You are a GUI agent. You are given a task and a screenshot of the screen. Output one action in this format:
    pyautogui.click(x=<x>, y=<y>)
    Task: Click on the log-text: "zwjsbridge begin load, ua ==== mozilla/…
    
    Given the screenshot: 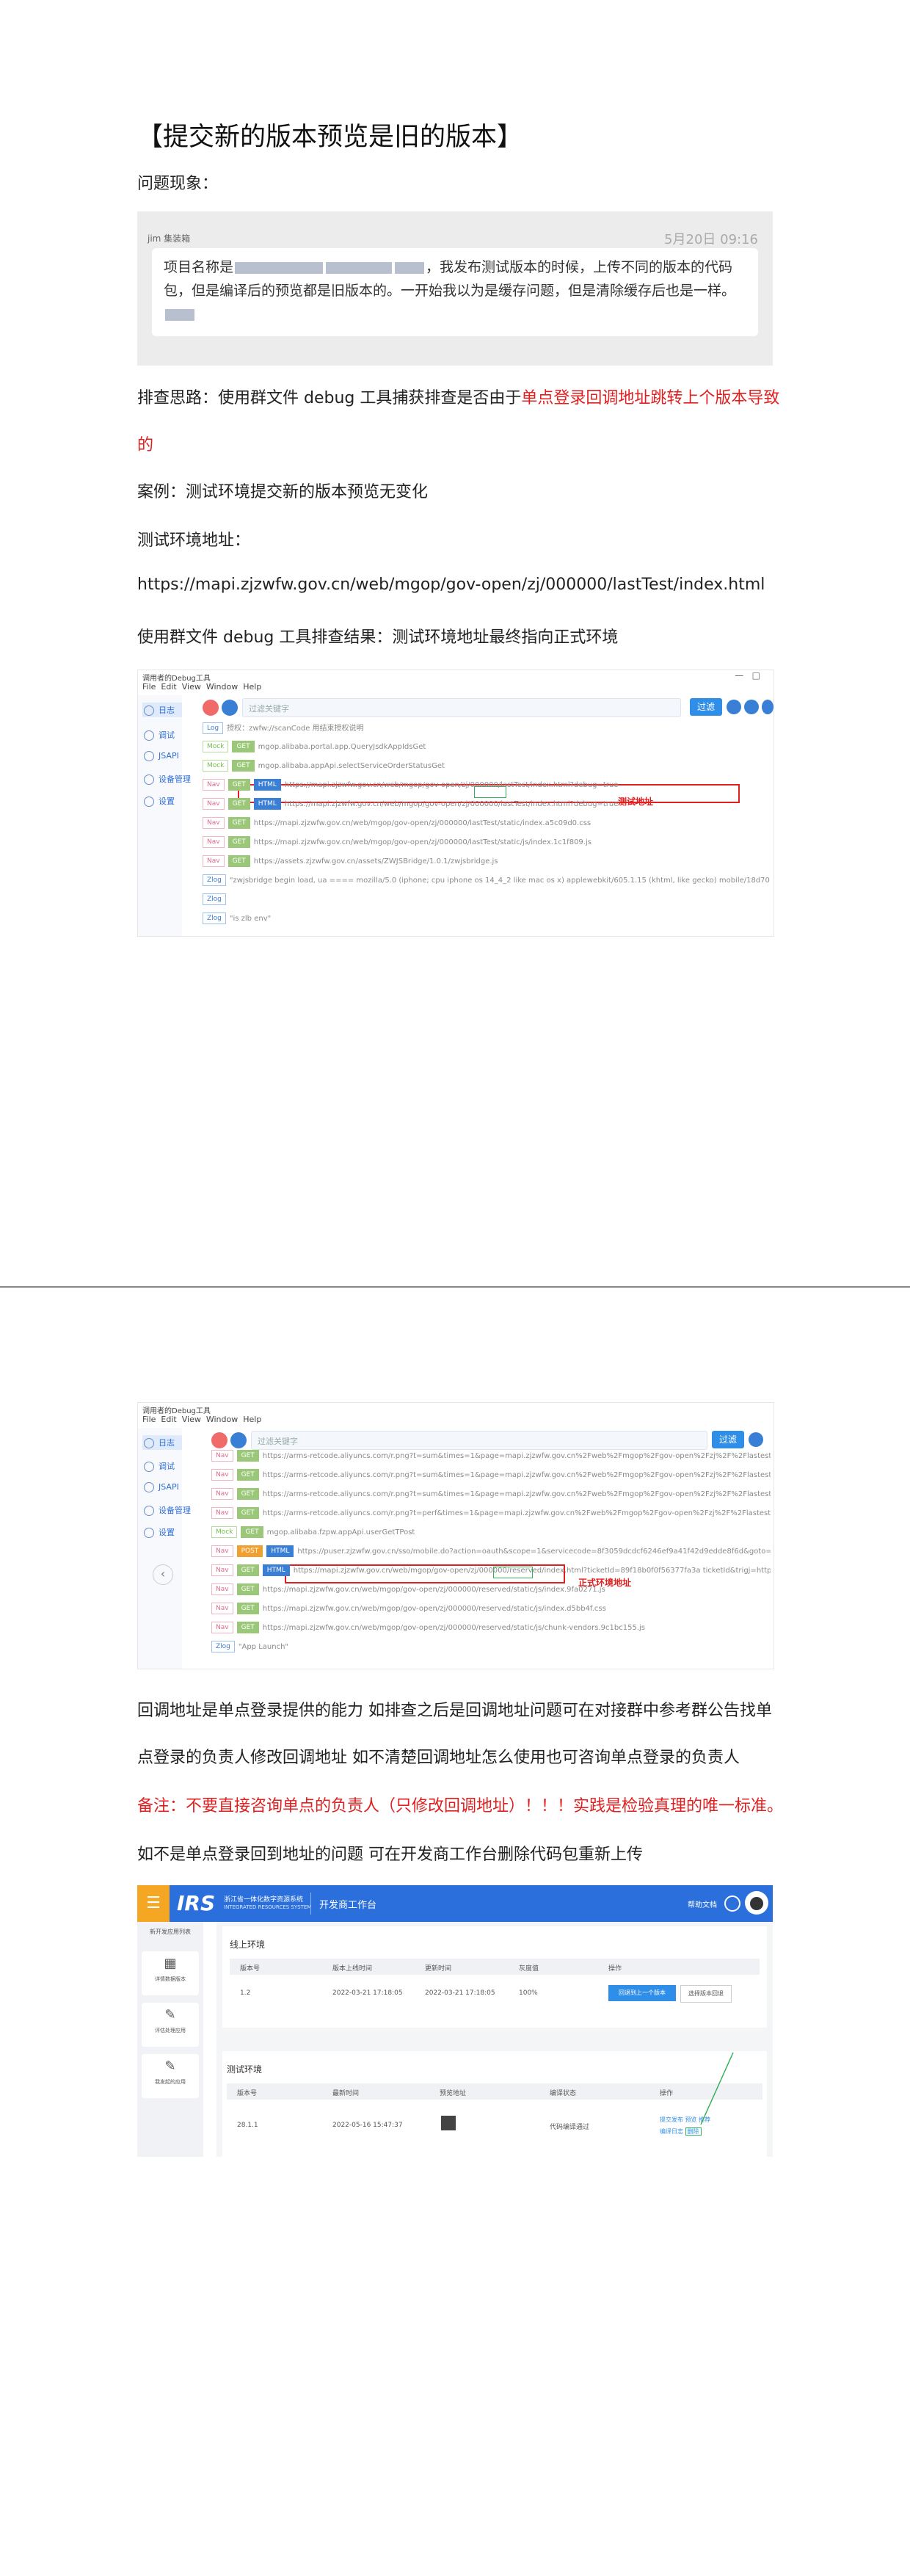 What is the action you would take?
    pyautogui.click(x=500, y=881)
    